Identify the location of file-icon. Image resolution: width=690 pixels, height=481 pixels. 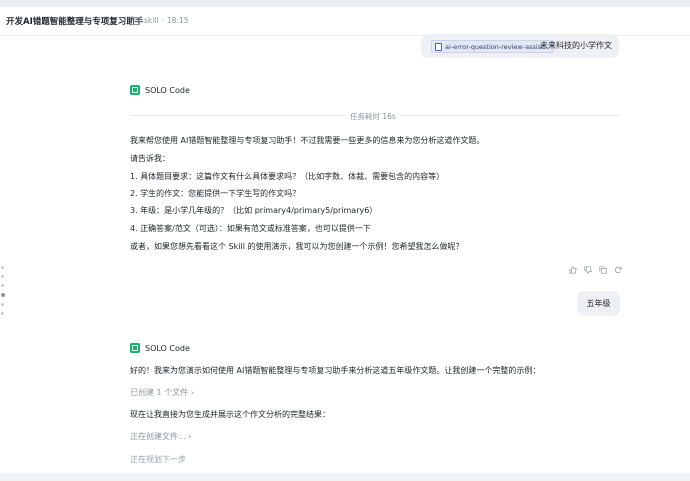
(438, 46).